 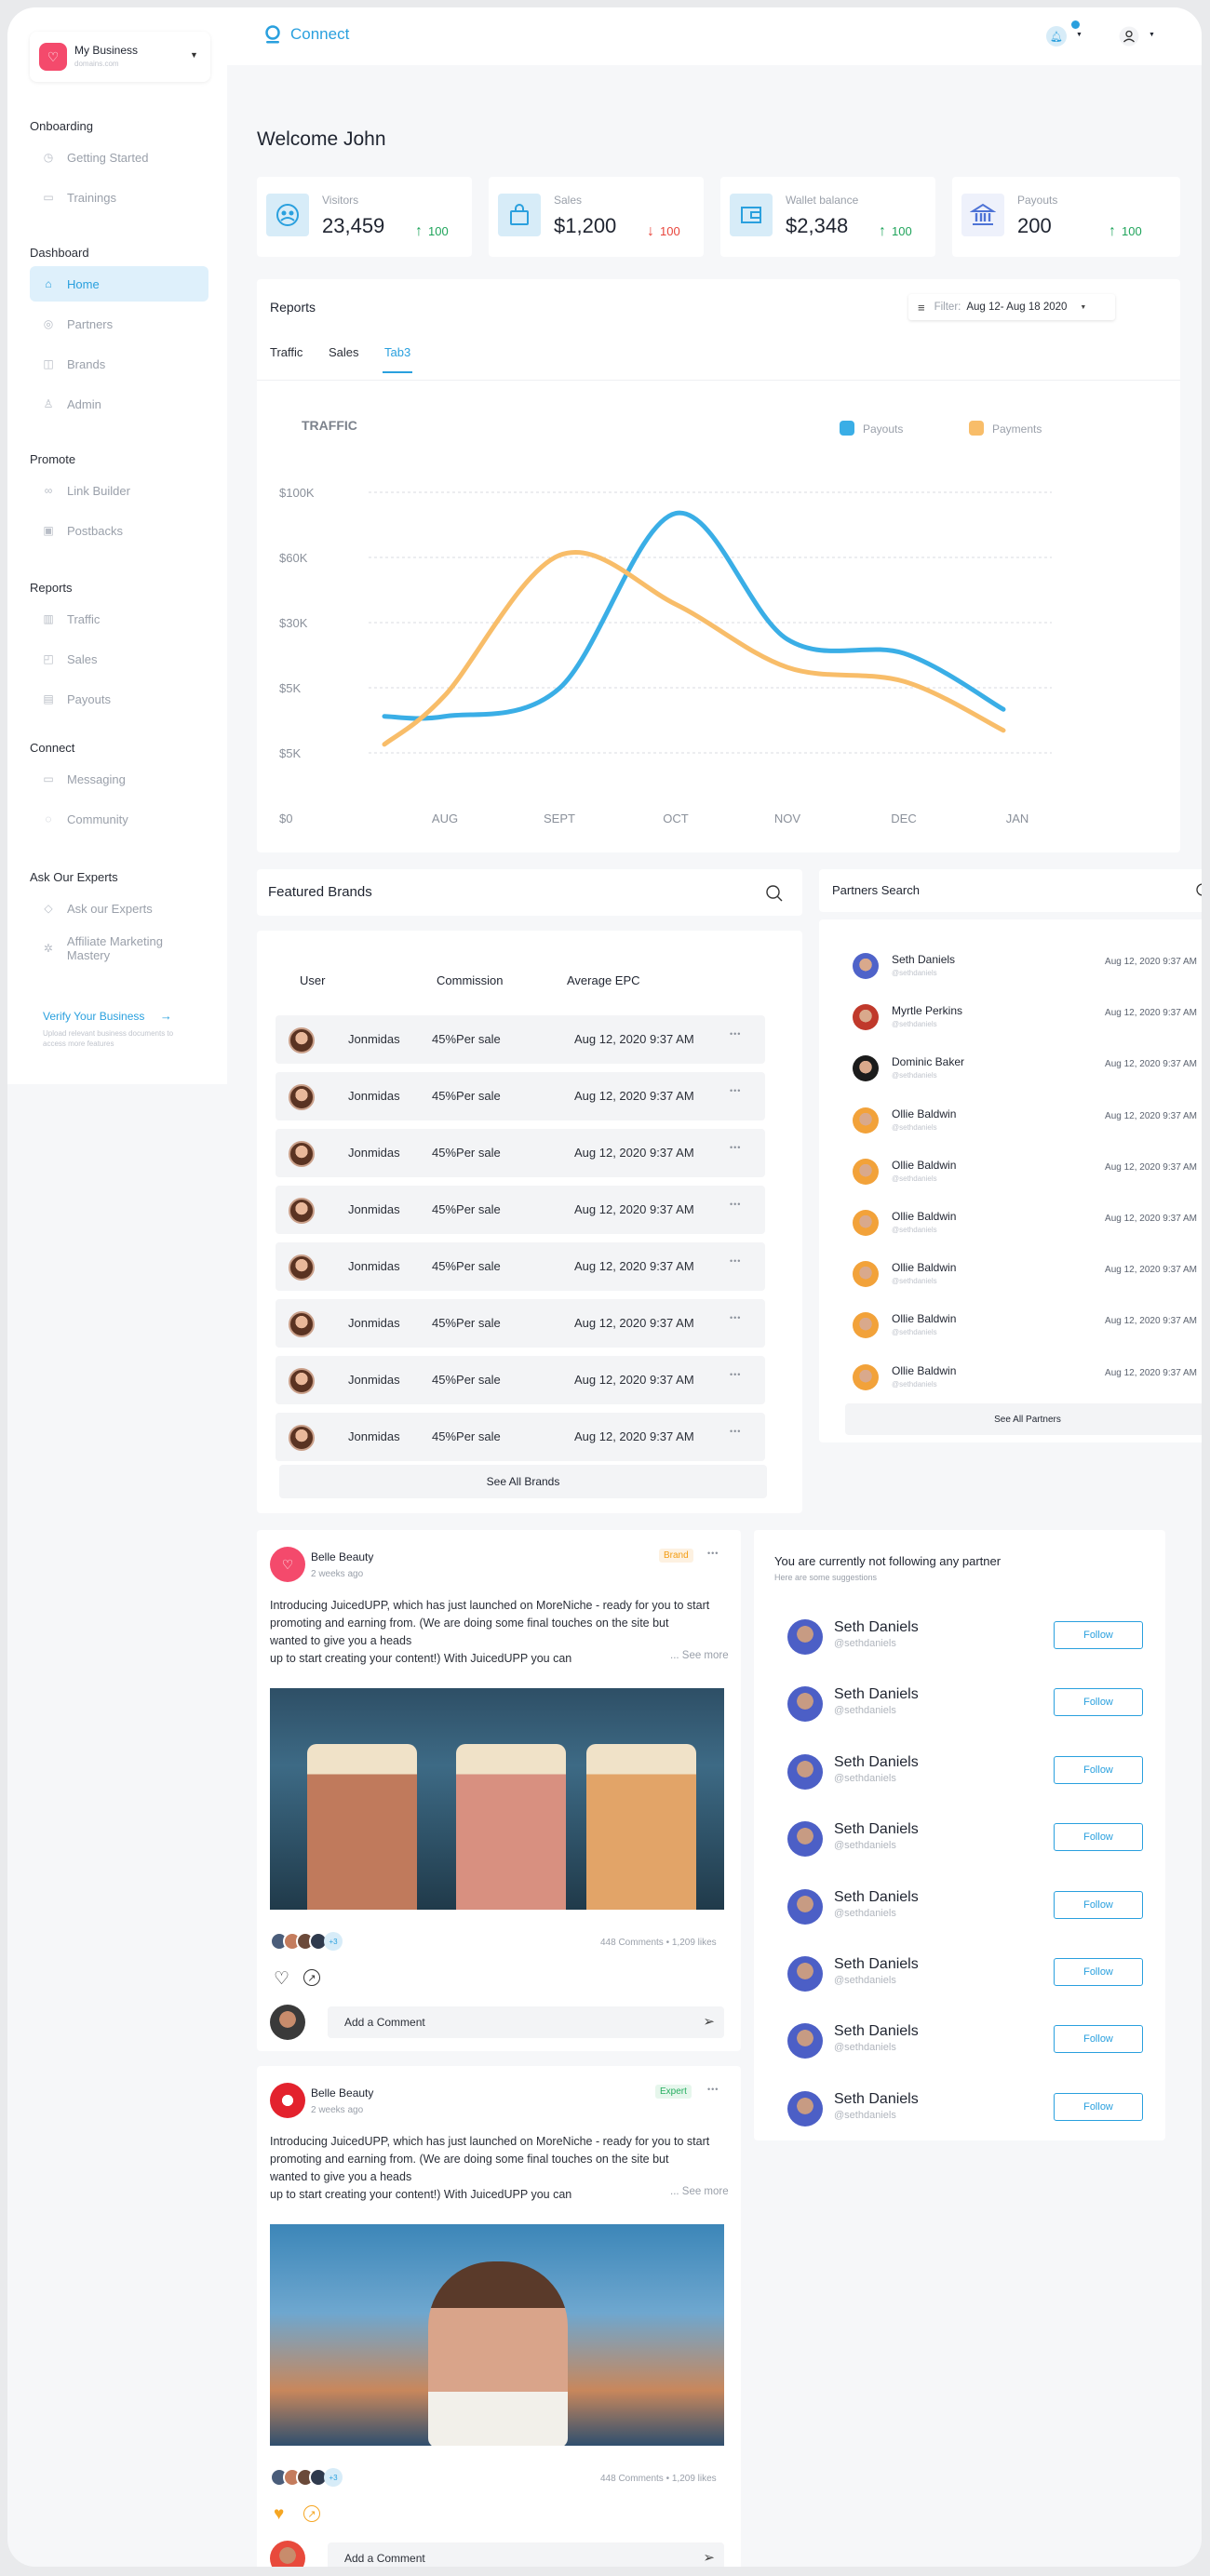 What do you see at coordinates (119, 530) in the screenshot?
I see `sidebar-item-postbacks: ▣ Postbacks` at bounding box center [119, 530].